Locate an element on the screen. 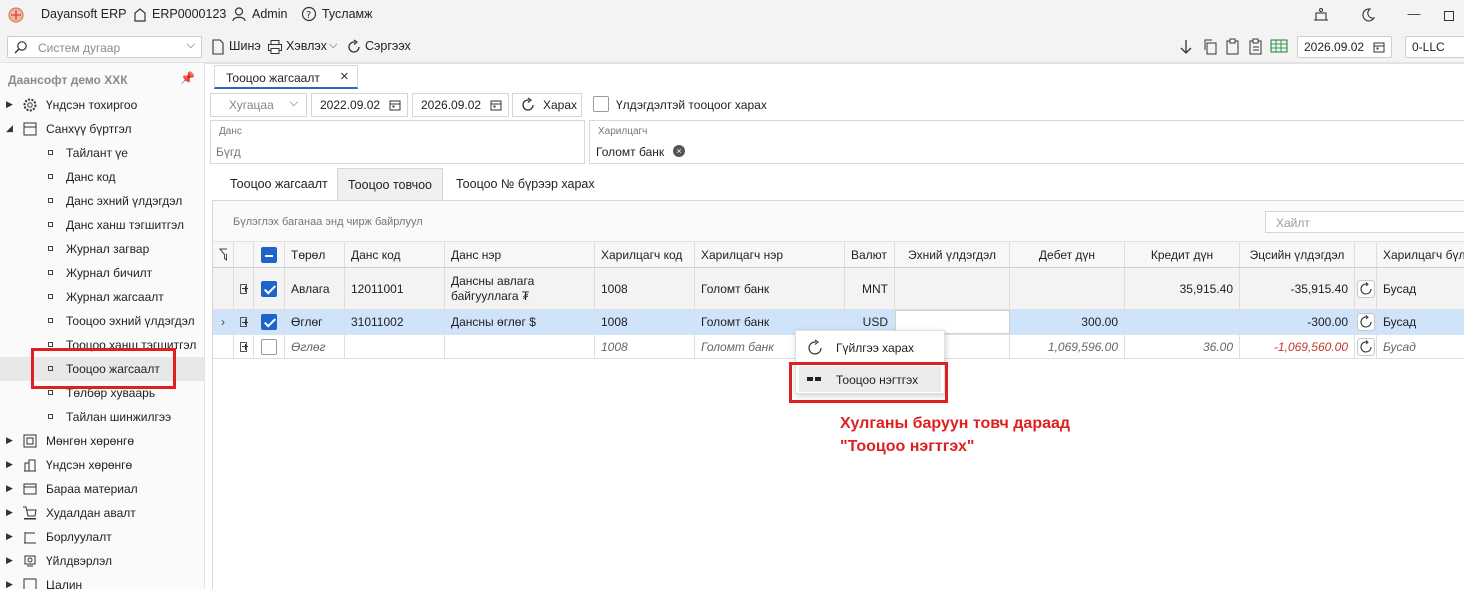 Image resolution: width=1464 pixels, height=589 pixels. sidebar-item-4: Данс эхний үлдэгдэл is located at coordinates (102, 201).